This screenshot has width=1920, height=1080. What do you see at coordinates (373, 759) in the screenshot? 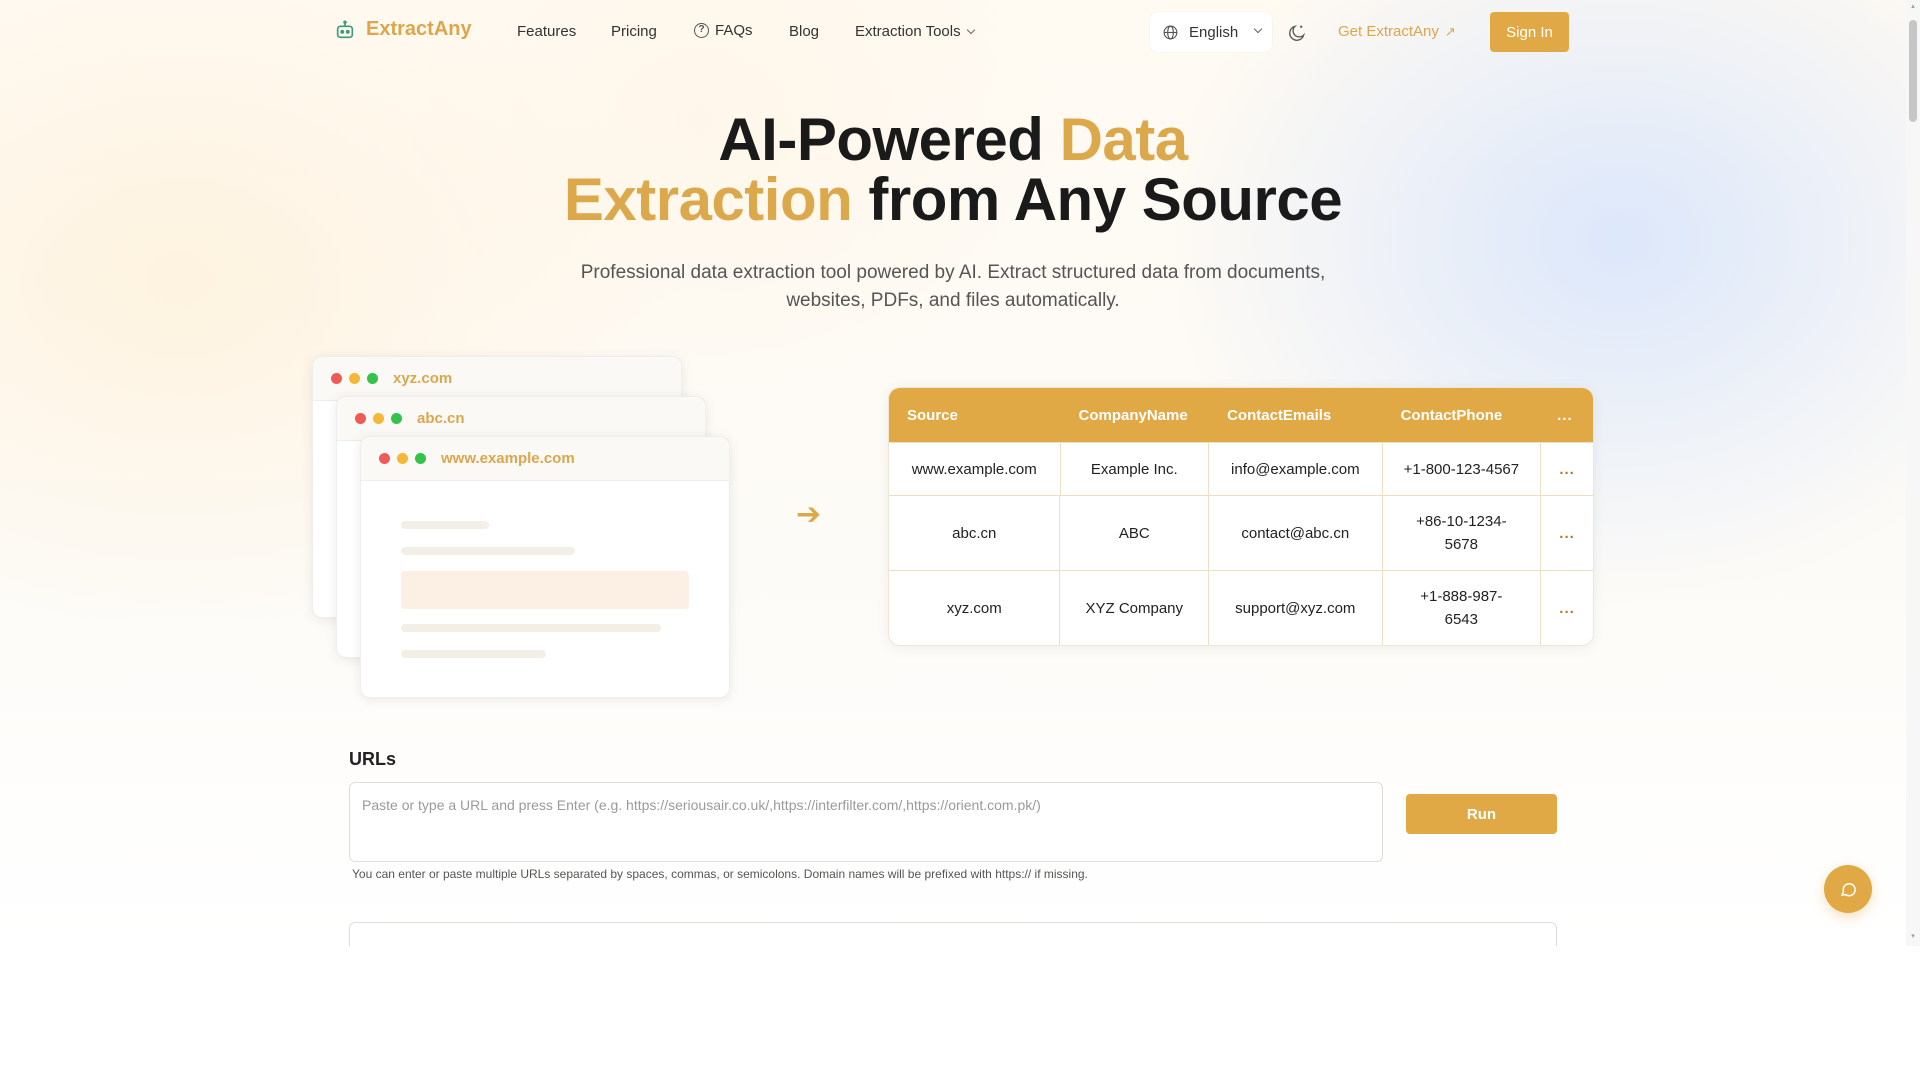
I see `urls-label: URLs` at bounding box center [373, 759].